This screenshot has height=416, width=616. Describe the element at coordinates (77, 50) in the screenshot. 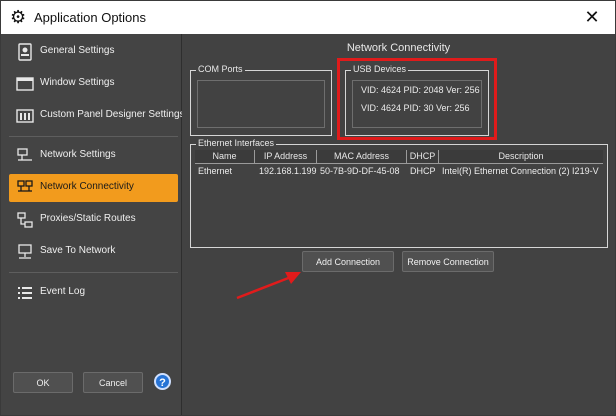

I see `sidebar-item-label: General Settings` at that location.